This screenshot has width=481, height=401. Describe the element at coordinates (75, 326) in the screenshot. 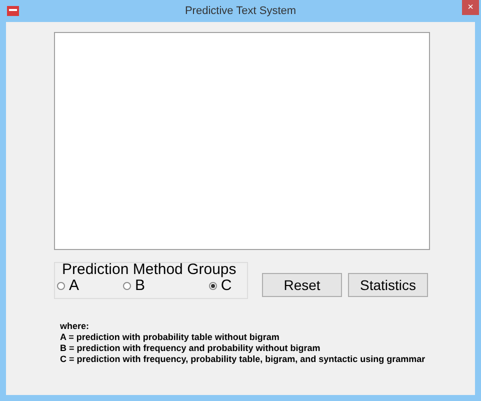

I see `legend-line: where:` at that location.